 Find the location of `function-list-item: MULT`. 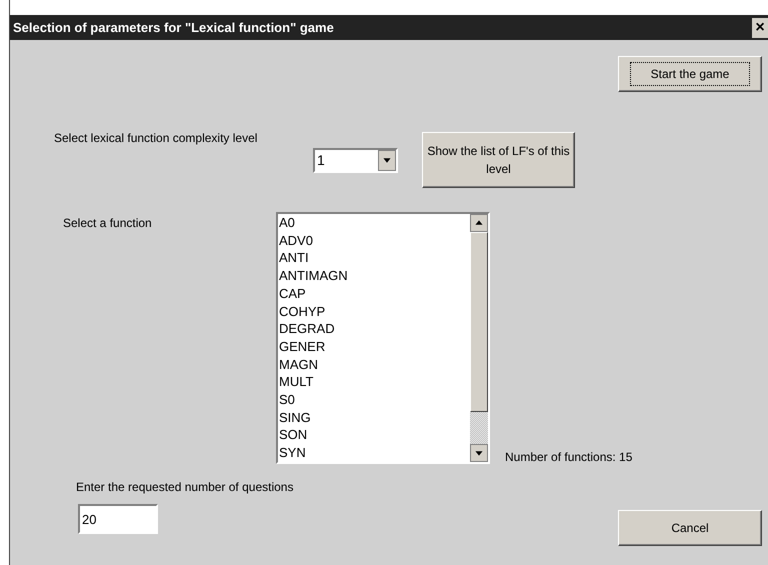

function-list-item: MULT is located at coordinates (374, 382).